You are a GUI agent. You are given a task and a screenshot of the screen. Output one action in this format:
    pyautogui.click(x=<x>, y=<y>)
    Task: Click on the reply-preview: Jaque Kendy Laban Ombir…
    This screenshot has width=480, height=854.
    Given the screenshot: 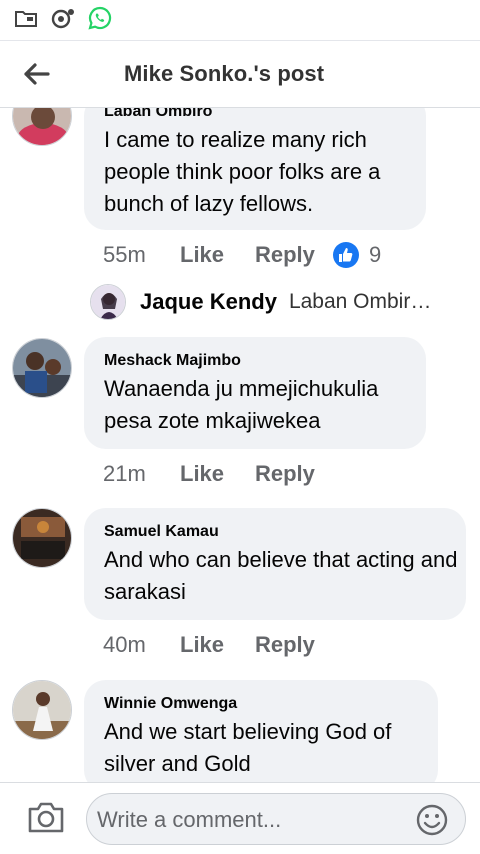 What is the action you would take?
    pyautogui.click(x=280, y=302)
    